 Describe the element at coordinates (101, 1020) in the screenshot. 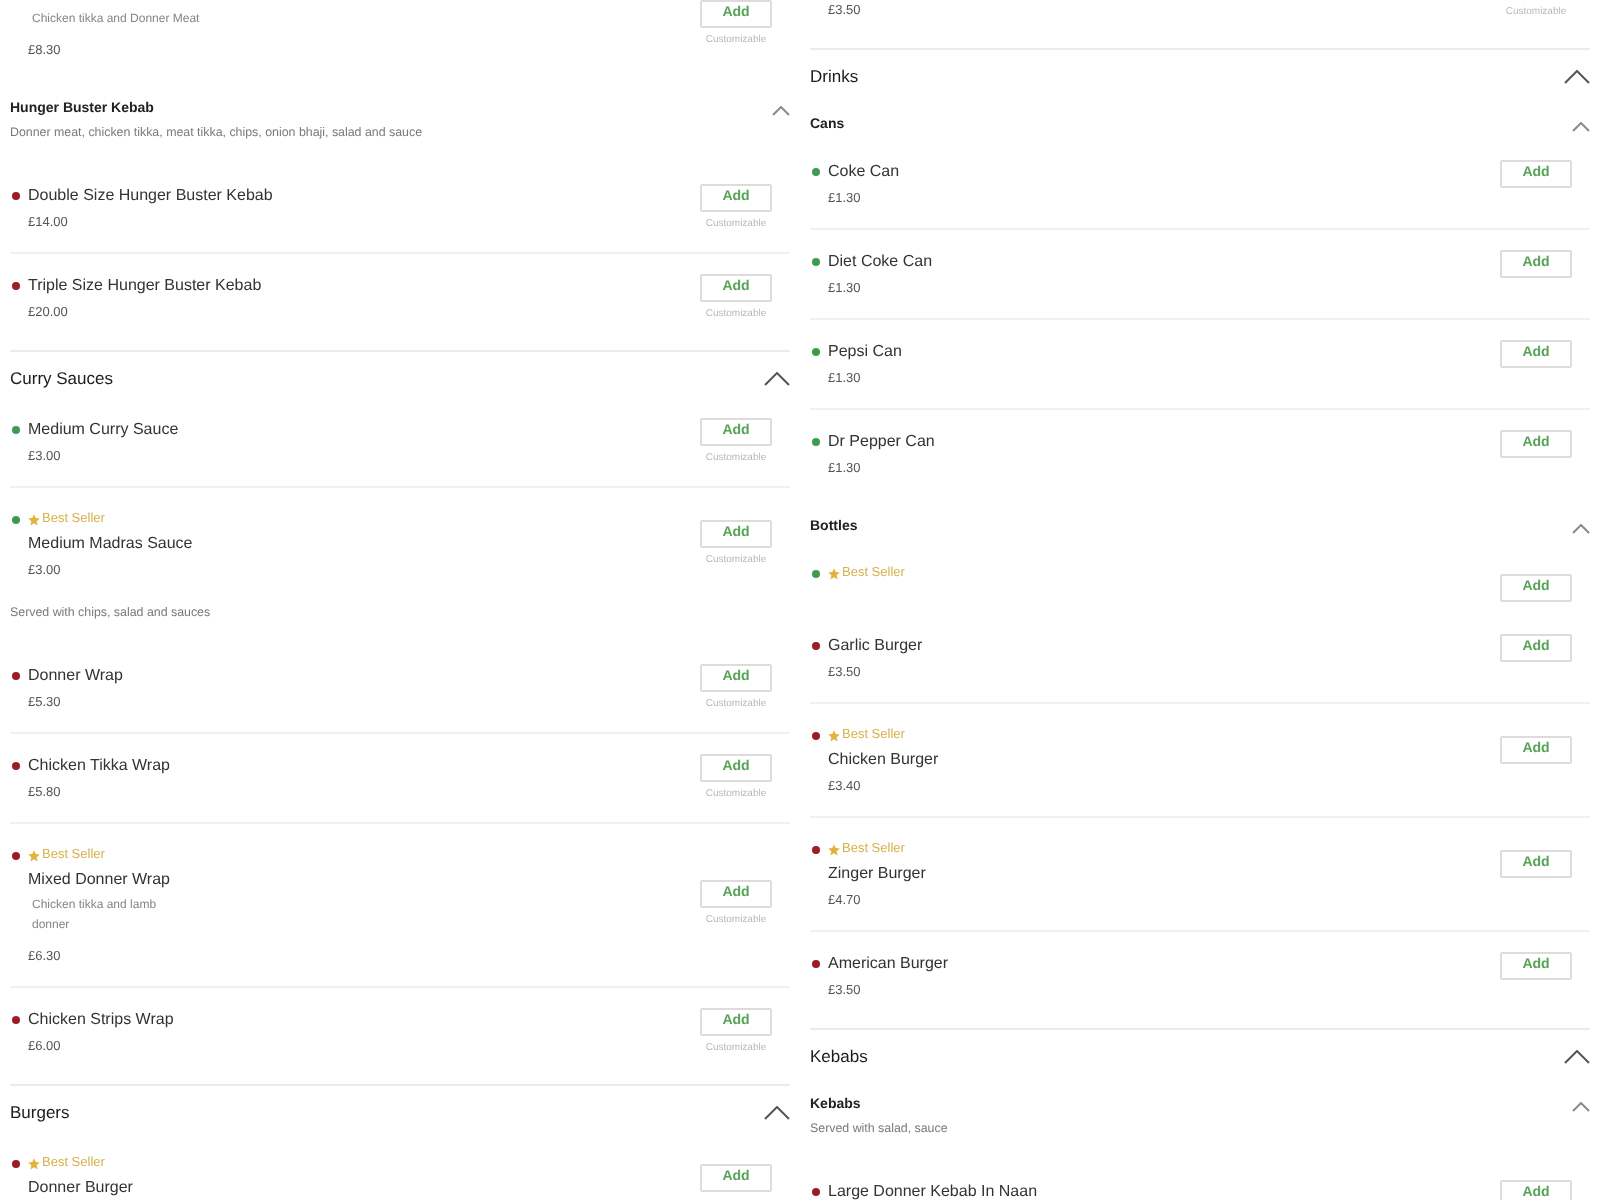

I see `item-name: Chicken Strips Wrap` at that location.